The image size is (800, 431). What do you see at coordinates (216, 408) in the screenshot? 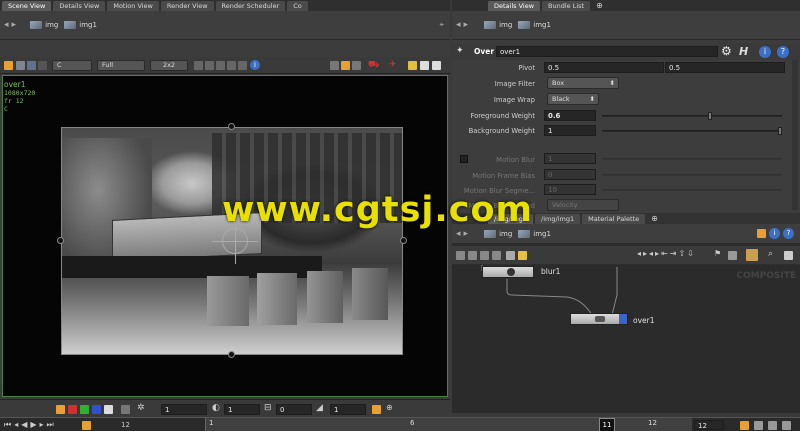
I see `gamma-icon: ◐` at bounding box center [216, 408].